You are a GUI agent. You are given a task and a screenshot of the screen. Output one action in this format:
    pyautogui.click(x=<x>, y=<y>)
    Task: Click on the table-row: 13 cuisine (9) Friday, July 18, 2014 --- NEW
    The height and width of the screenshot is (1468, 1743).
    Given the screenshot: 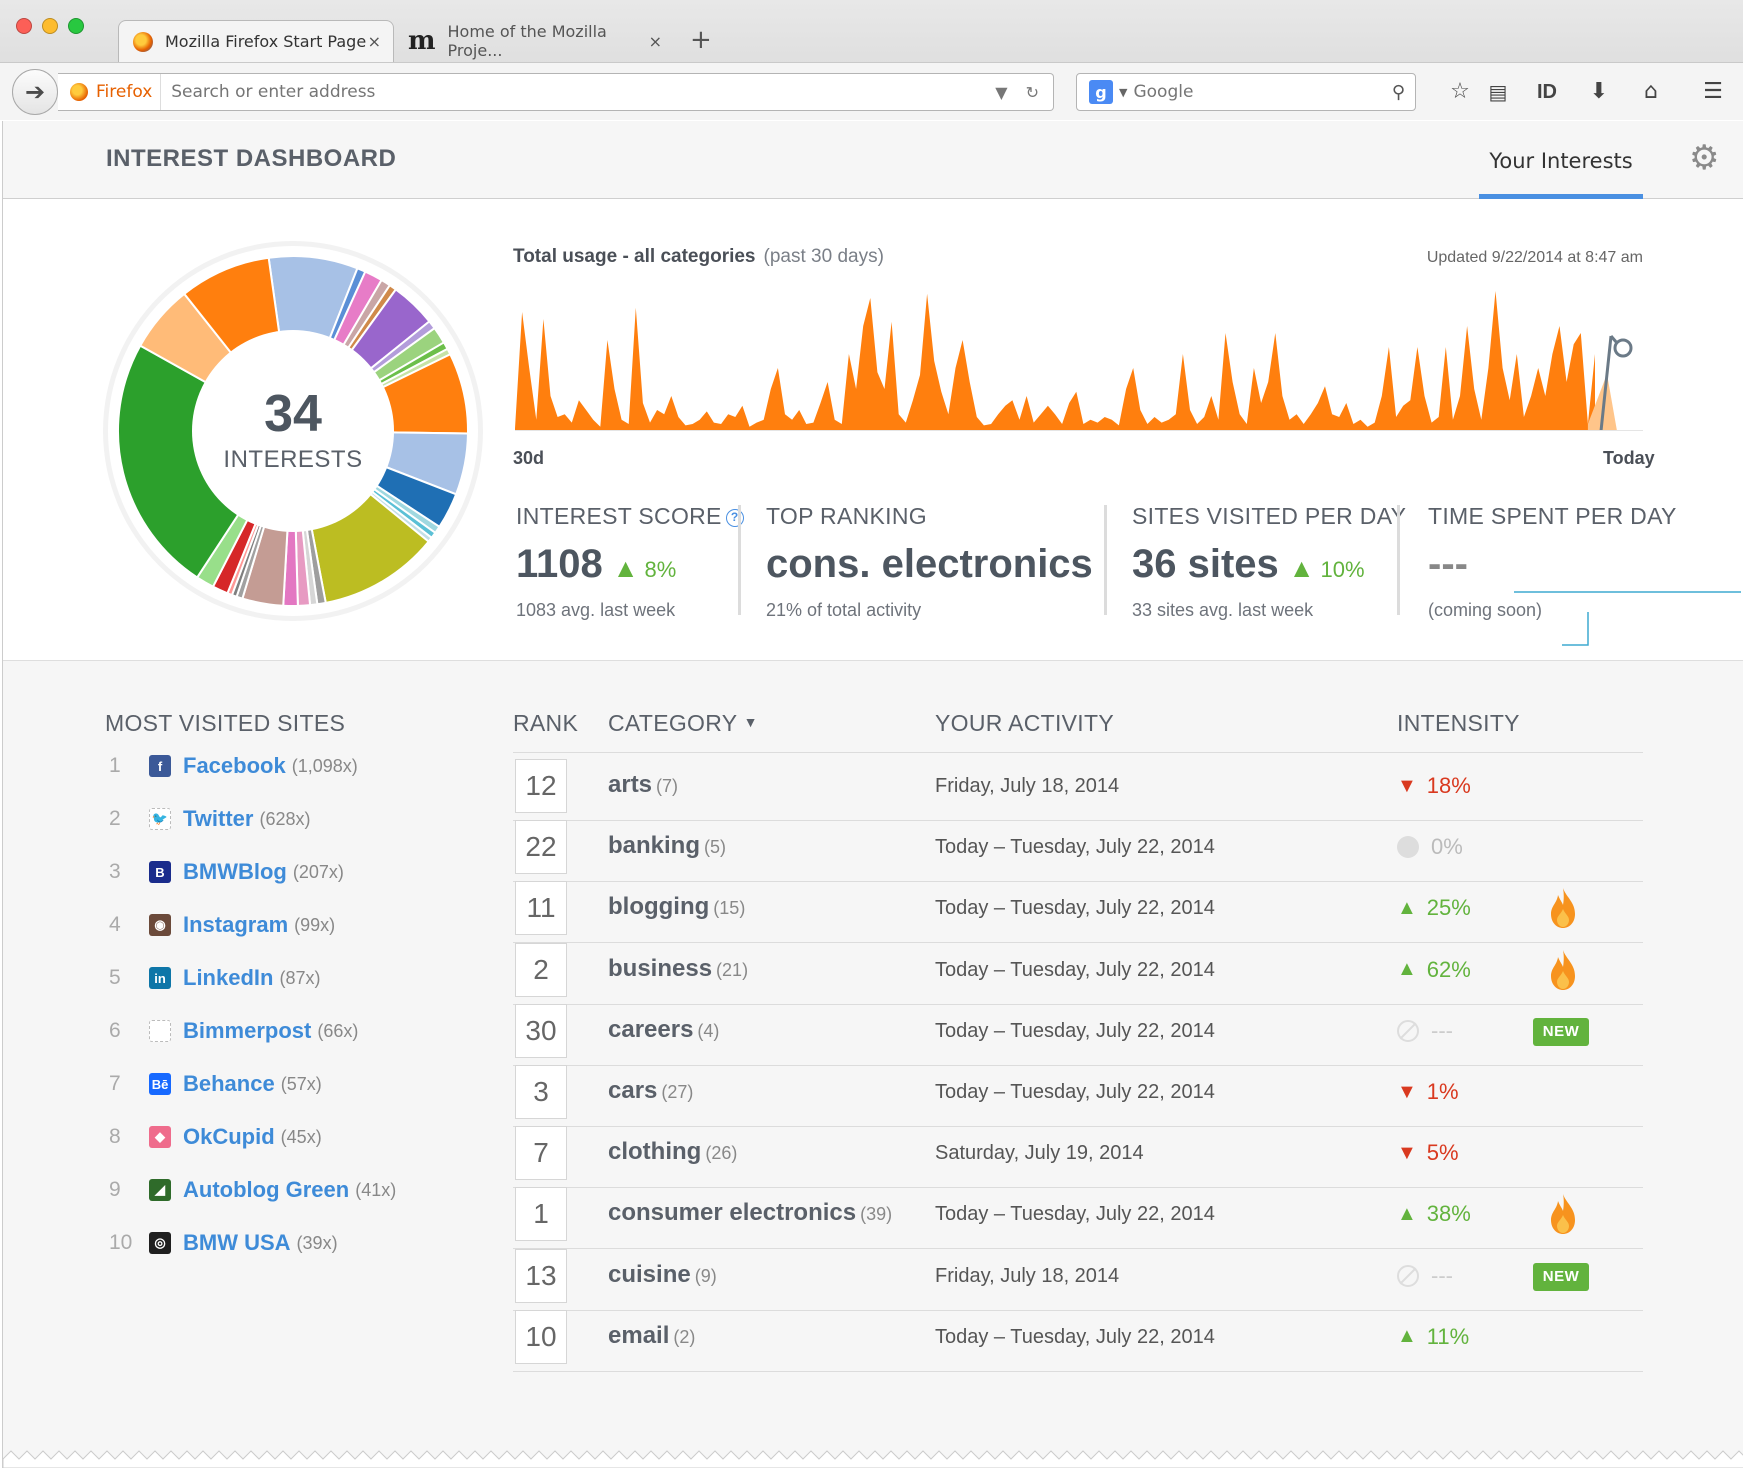 What is the action you would take?
    pyautogui.click(x=1078, y=1277)
    